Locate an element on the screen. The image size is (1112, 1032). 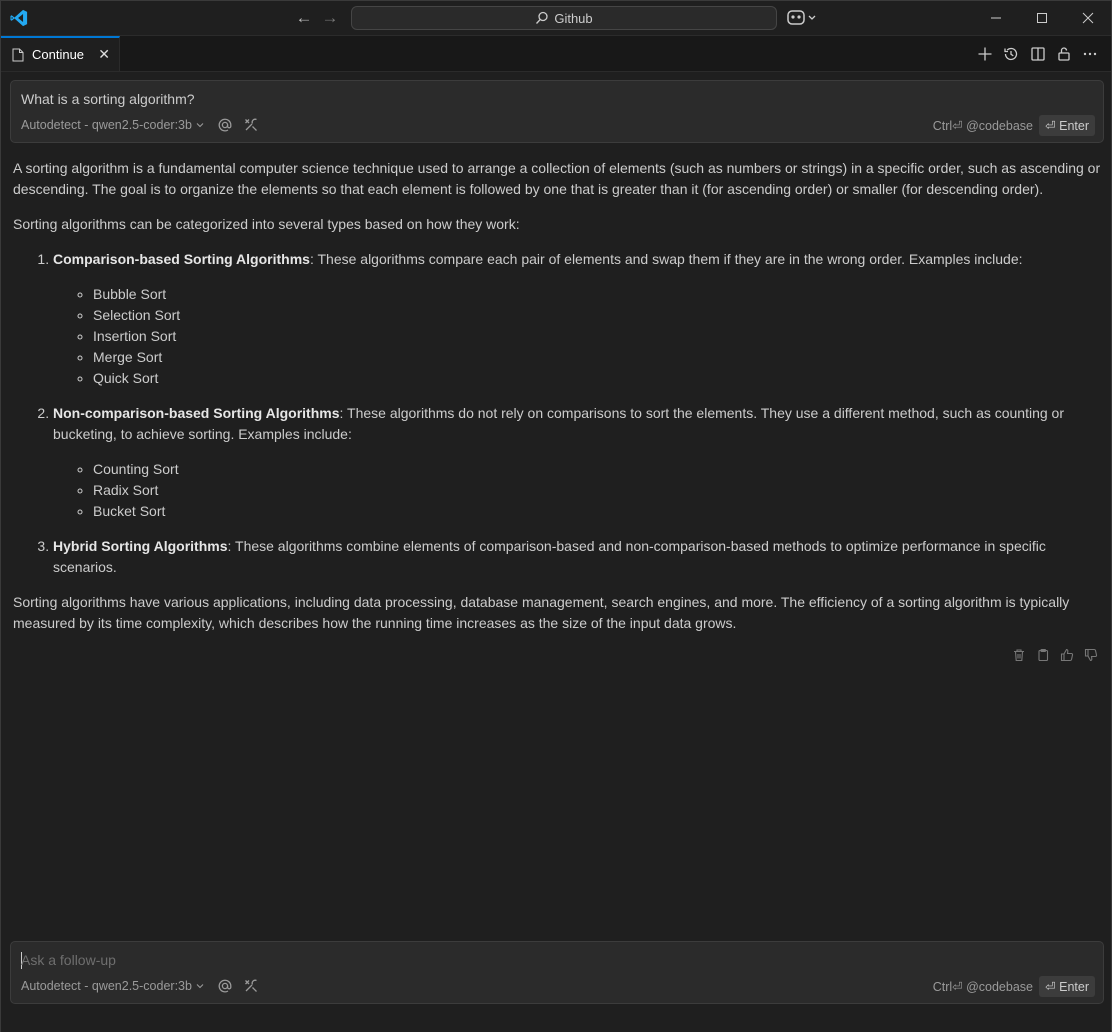
more-icon is located at coordinates (1090, 54).